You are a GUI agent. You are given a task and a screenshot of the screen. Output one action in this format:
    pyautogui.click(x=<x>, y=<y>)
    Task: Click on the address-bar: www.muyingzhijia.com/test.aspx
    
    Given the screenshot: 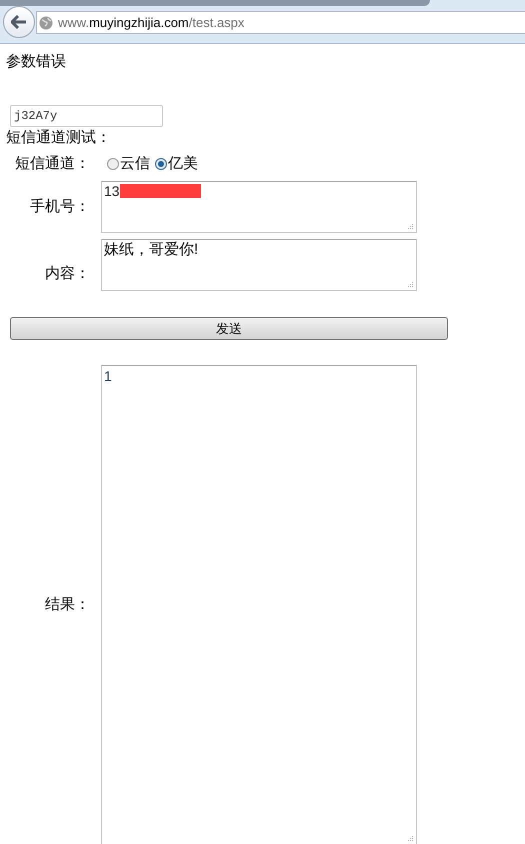 What is the action you would take?
    pyautogui.click(x=280, y=22)
    